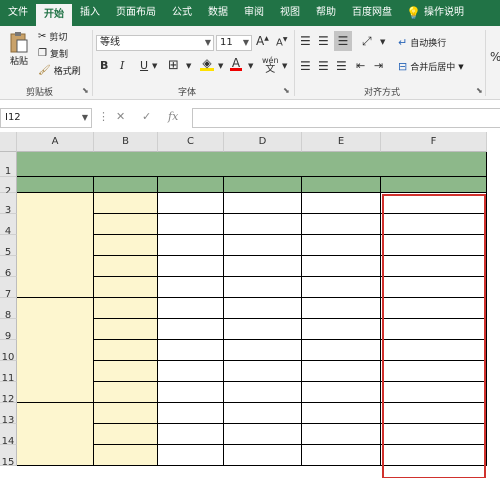 The width and height of the screenshot is (500, 478). Describe the element at coordinates (120, 116) in the screenshot. I see `cancel-icon: ✕` at that location.